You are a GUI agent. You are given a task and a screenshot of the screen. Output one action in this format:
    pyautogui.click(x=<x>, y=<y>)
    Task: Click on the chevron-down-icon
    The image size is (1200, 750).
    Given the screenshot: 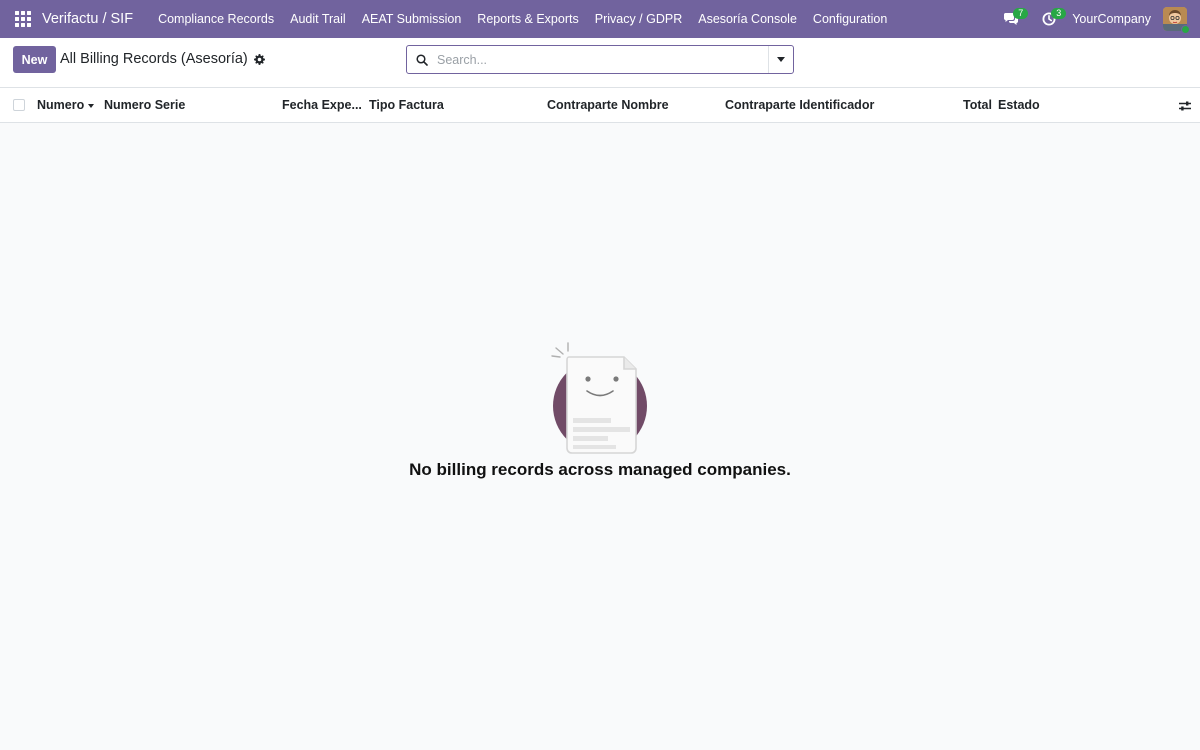 What is the action you would take?
    pyautogui.click(x=781, y=59)
    